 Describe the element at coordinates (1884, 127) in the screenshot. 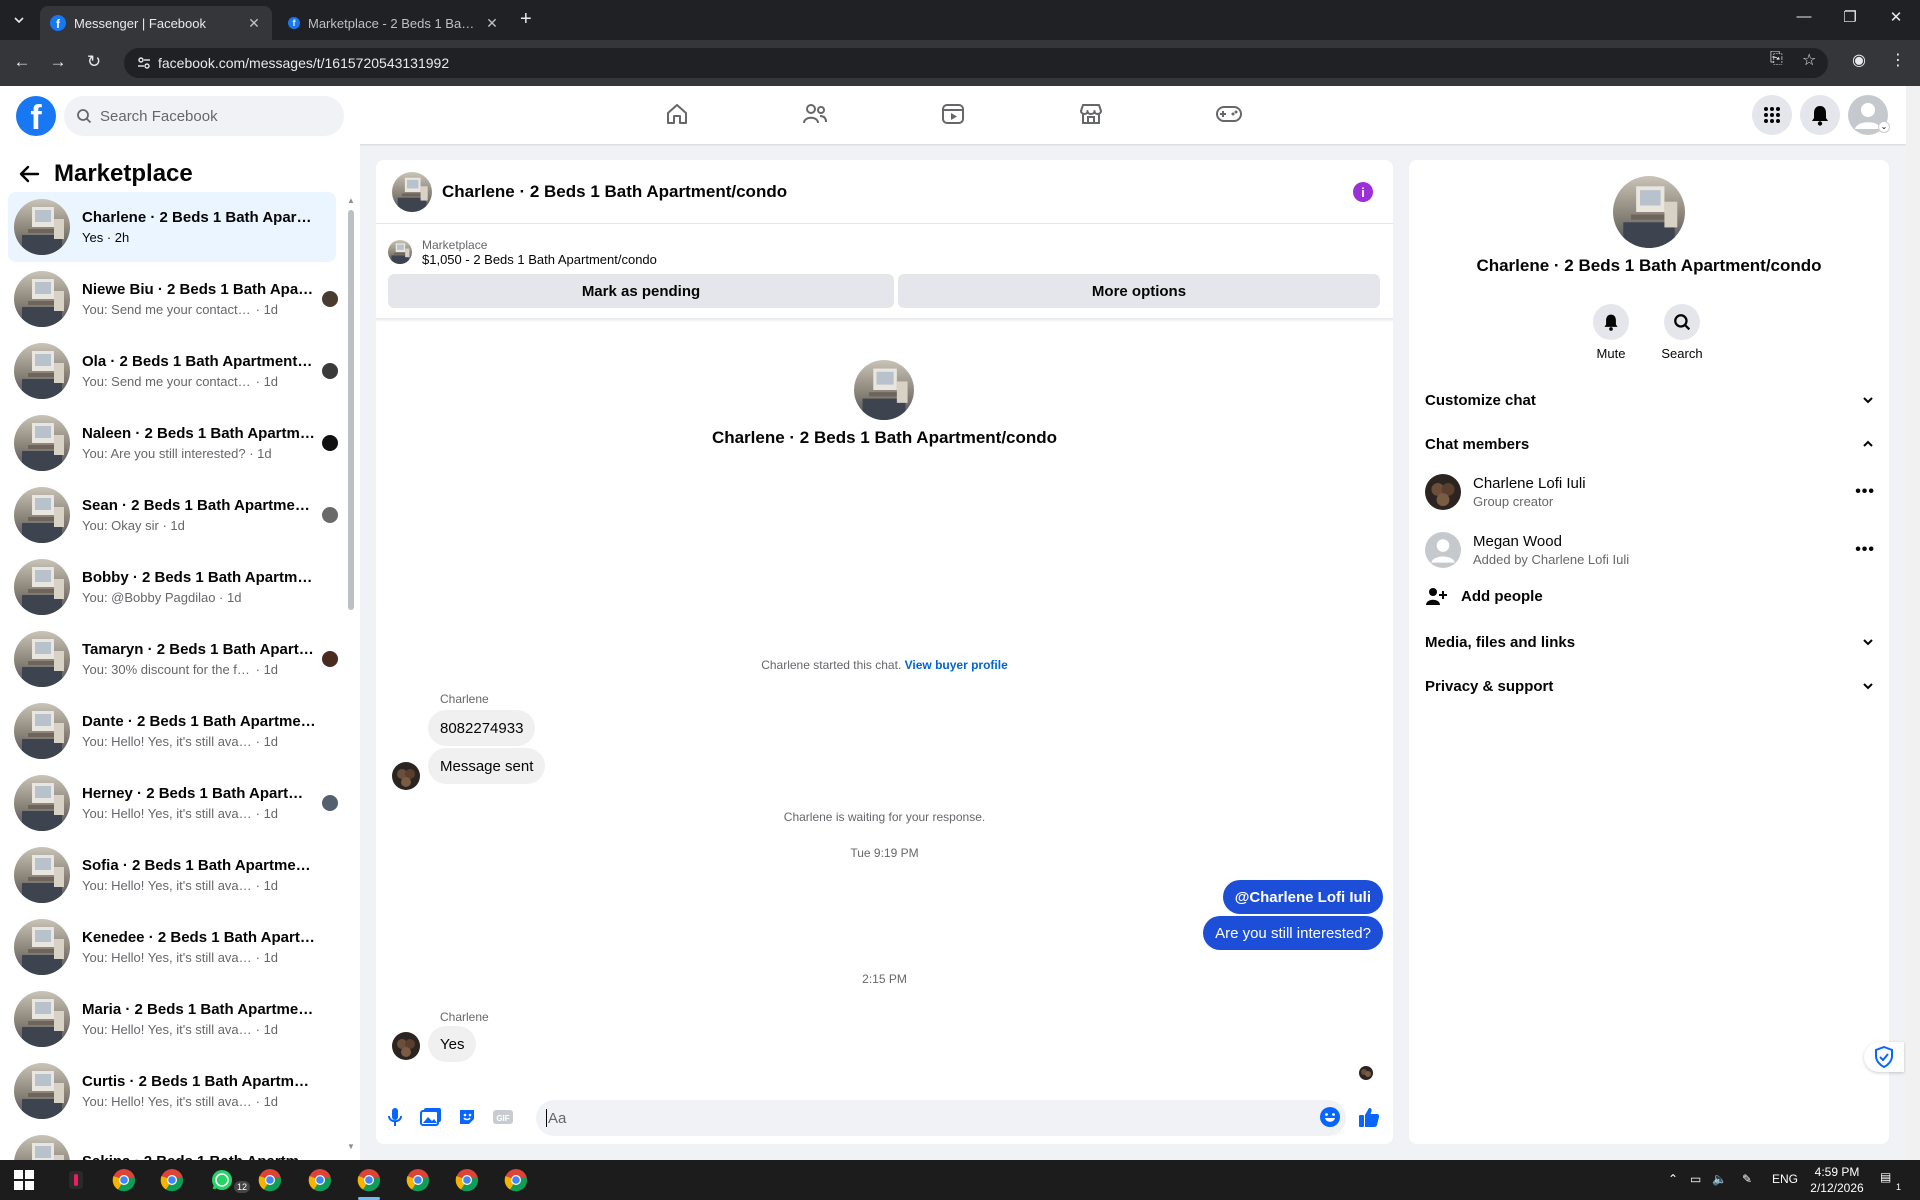

I see `account-chevron-icon: ⌄` at that location.